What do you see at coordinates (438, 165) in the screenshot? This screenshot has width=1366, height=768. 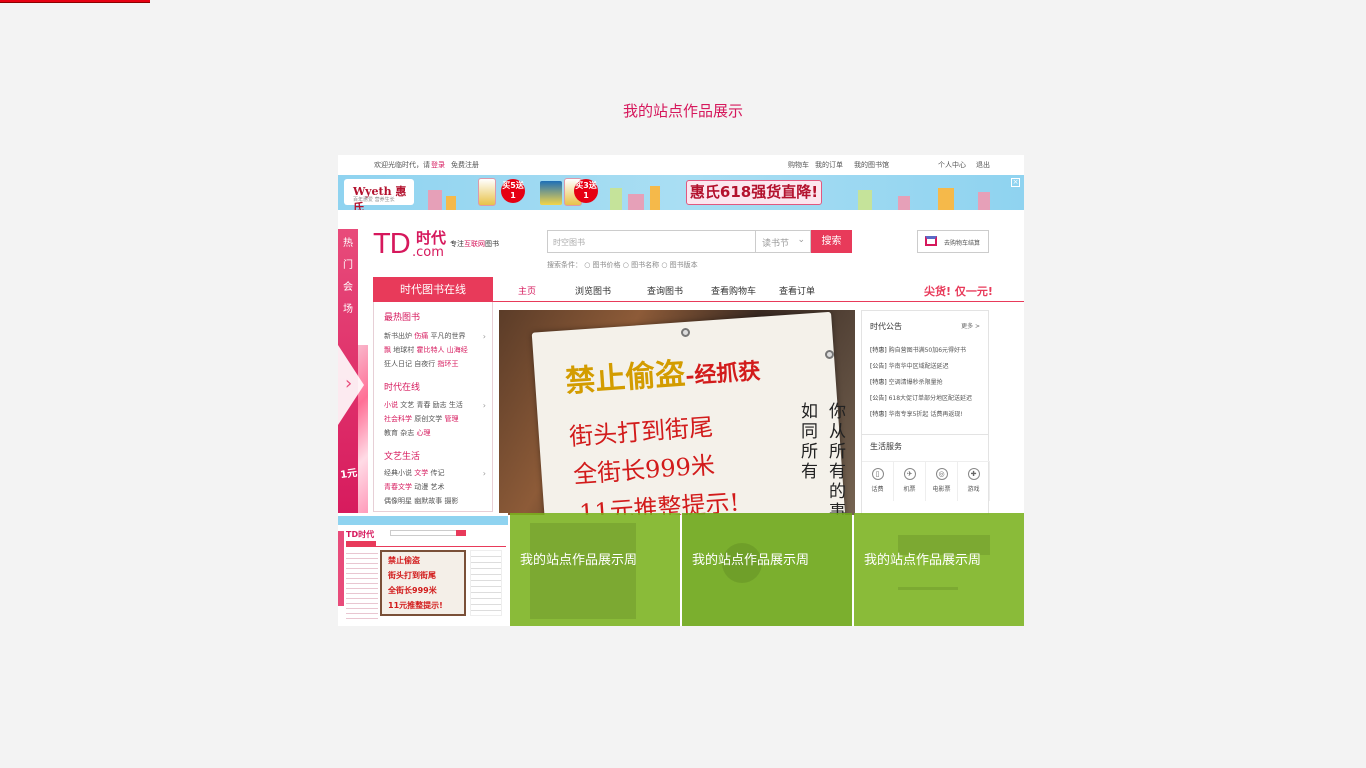 I see `login-link: 登录` at bounding box center [438, 165].